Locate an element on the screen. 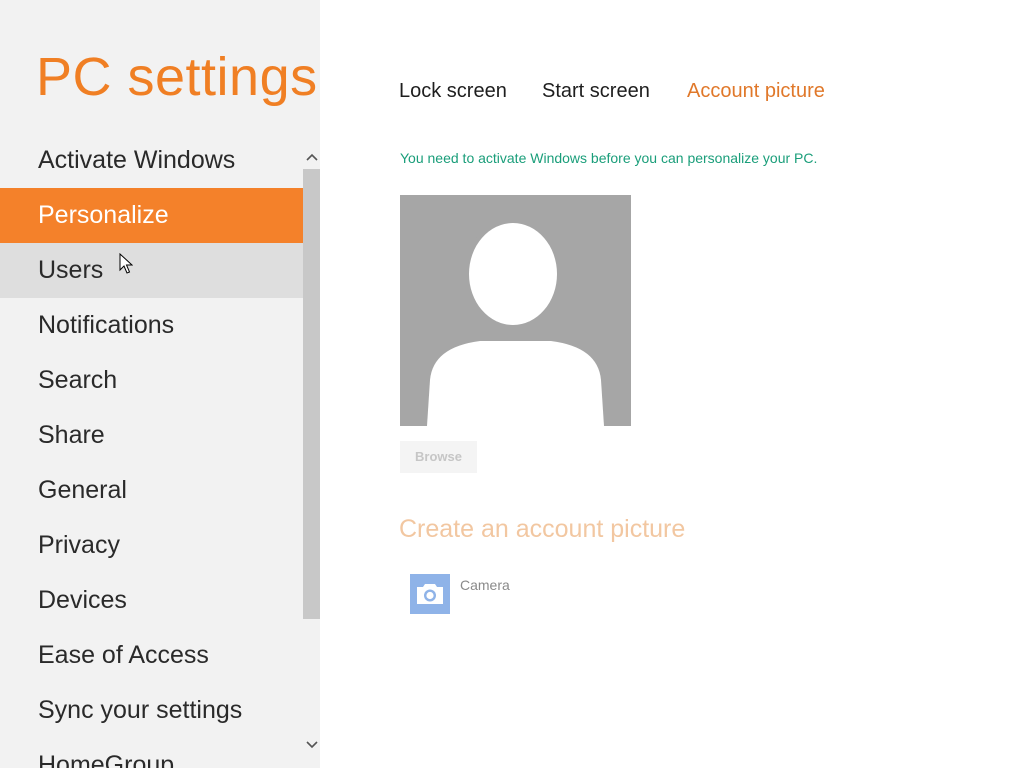  create-account-picture-heading: Create an account picture is located at coordinates (542, 529).